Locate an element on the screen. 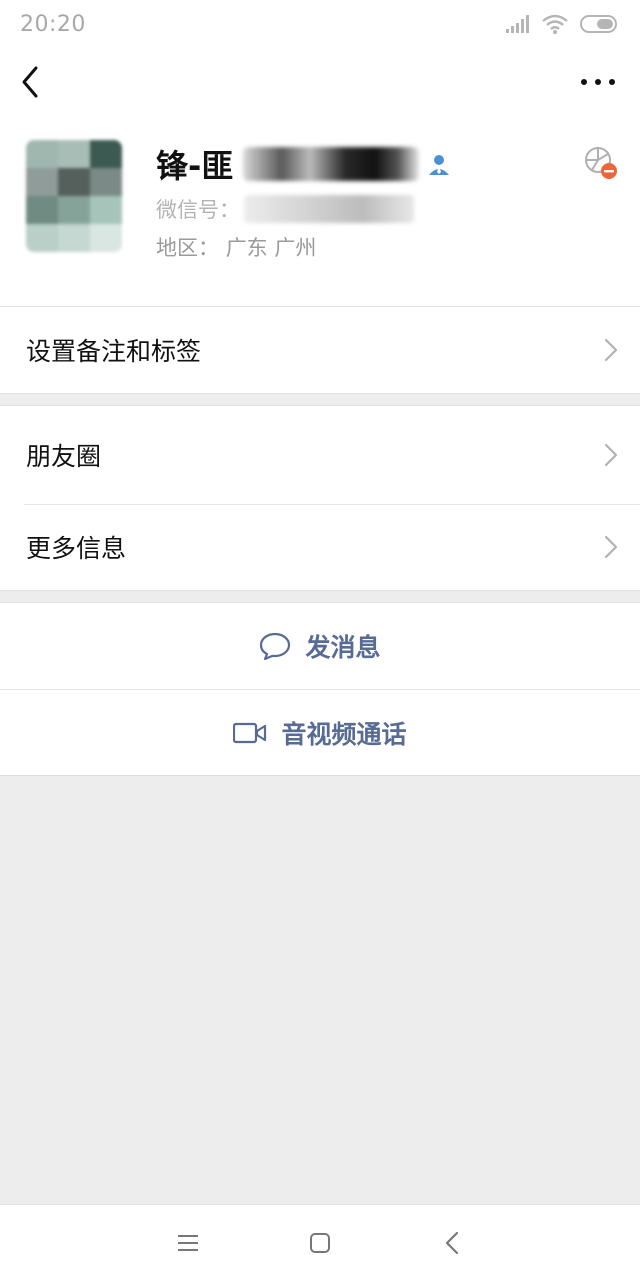 This screenshot has height=1280, width=640. wechat-id-label: 微信号： is located at coordinates (198, 210).